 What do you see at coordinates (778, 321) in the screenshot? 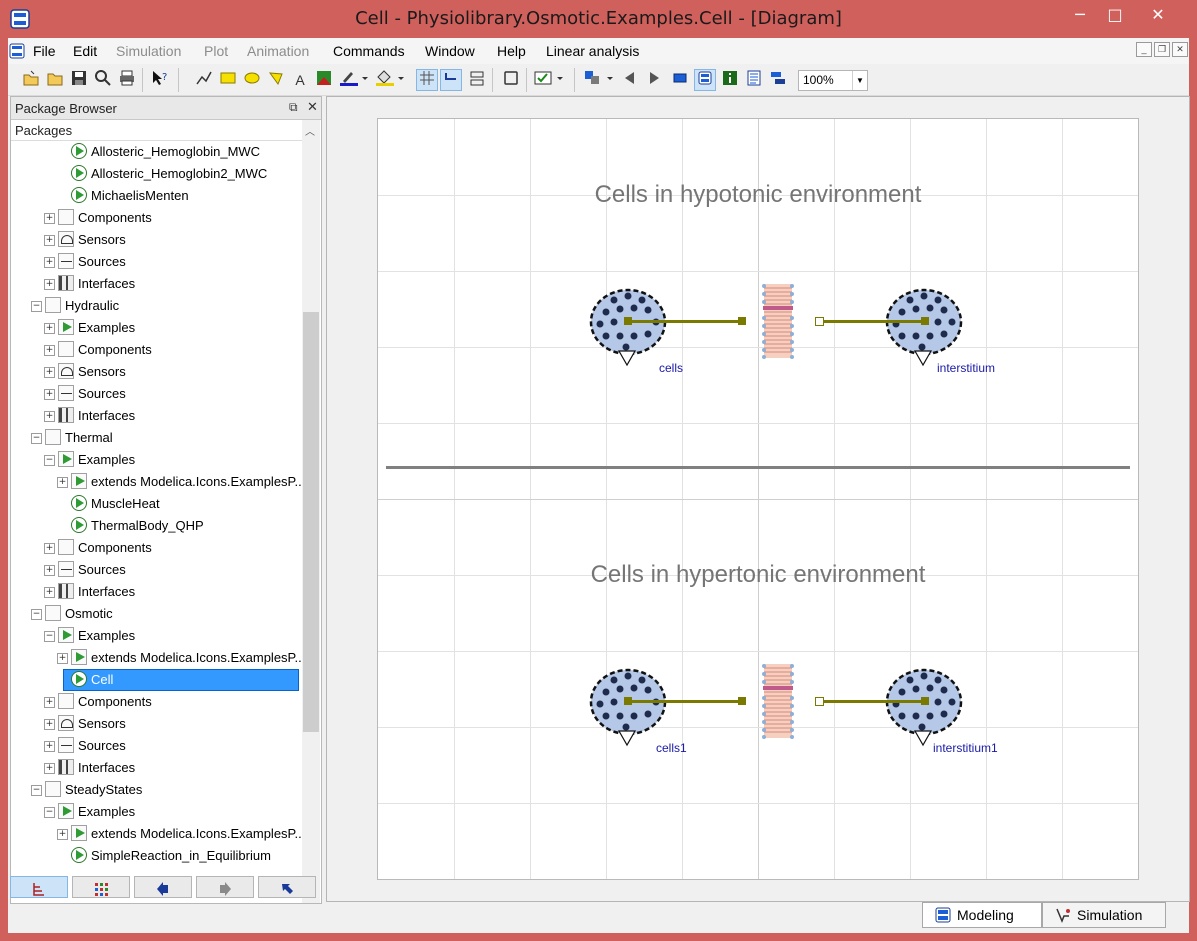
I see `membrane-component` at bounding box center [778, 321].